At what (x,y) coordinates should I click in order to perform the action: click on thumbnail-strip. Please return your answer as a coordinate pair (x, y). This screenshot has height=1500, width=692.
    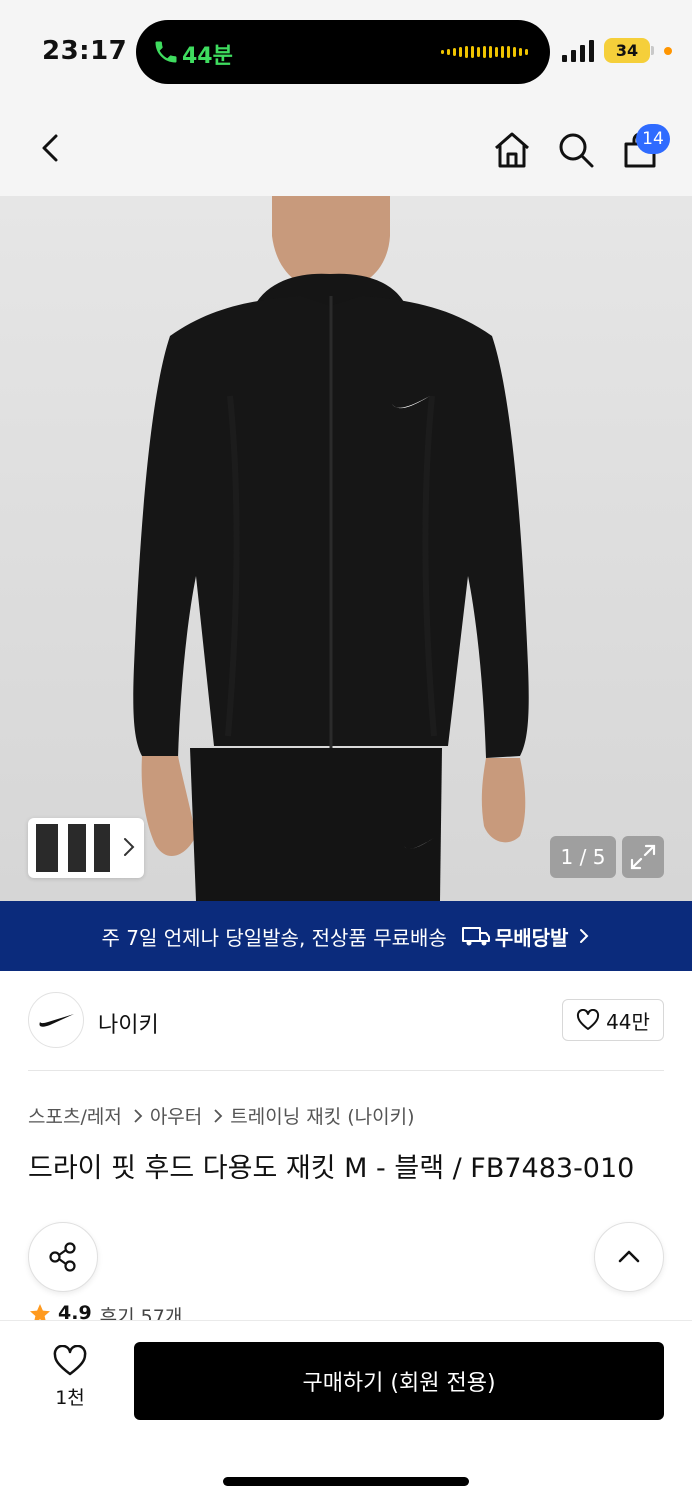
    Looking at the image, I should click on (86, 848).